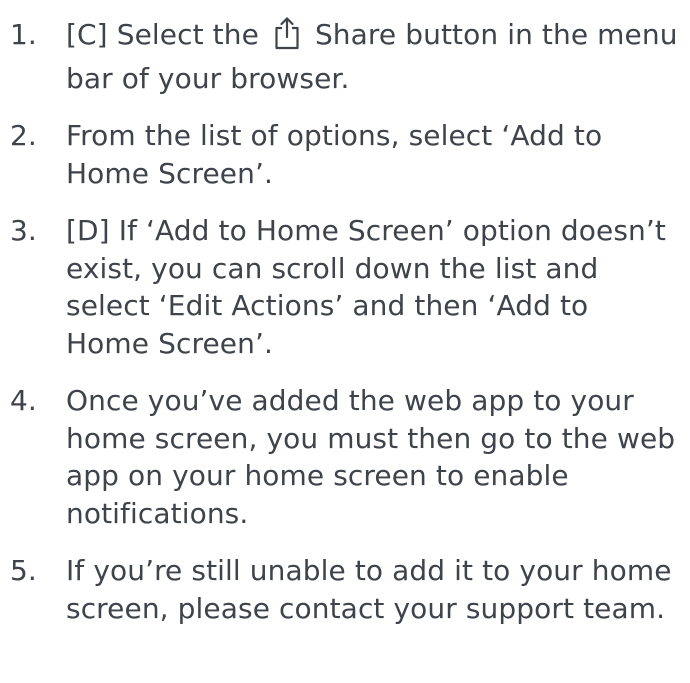 The height and width of the screenshot is (683, 690). Describe the element at coordinates (23, 400) in the screenshot. I see `step-number: 4.` at that location.